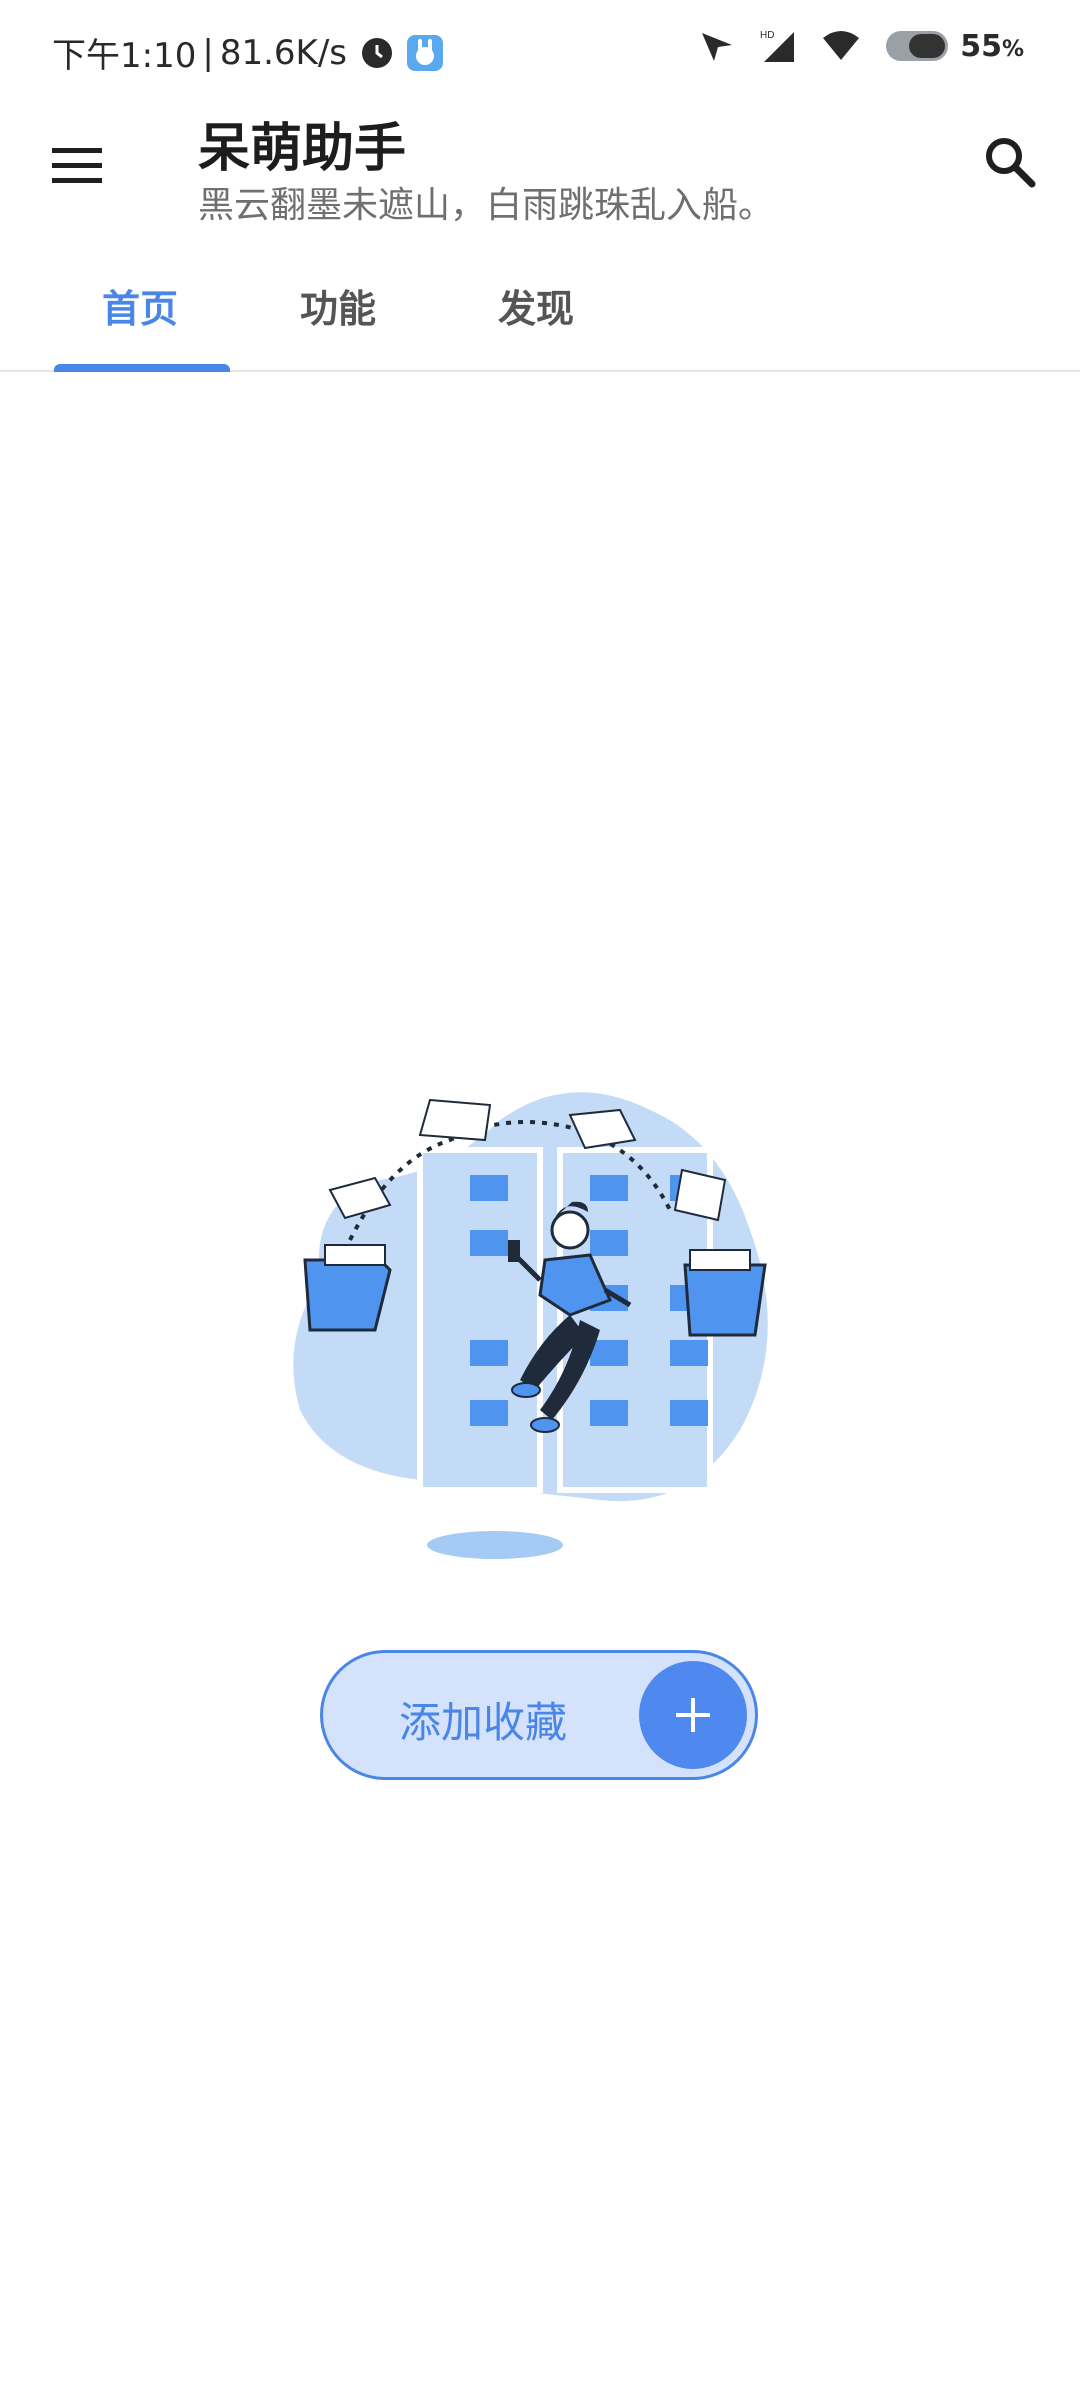 This screenshot has height=2400, width=1080. What do you see at coordinates (981, 46) in the screenshot?
I see `battery-value: 55` at bounding box center [981, 46].